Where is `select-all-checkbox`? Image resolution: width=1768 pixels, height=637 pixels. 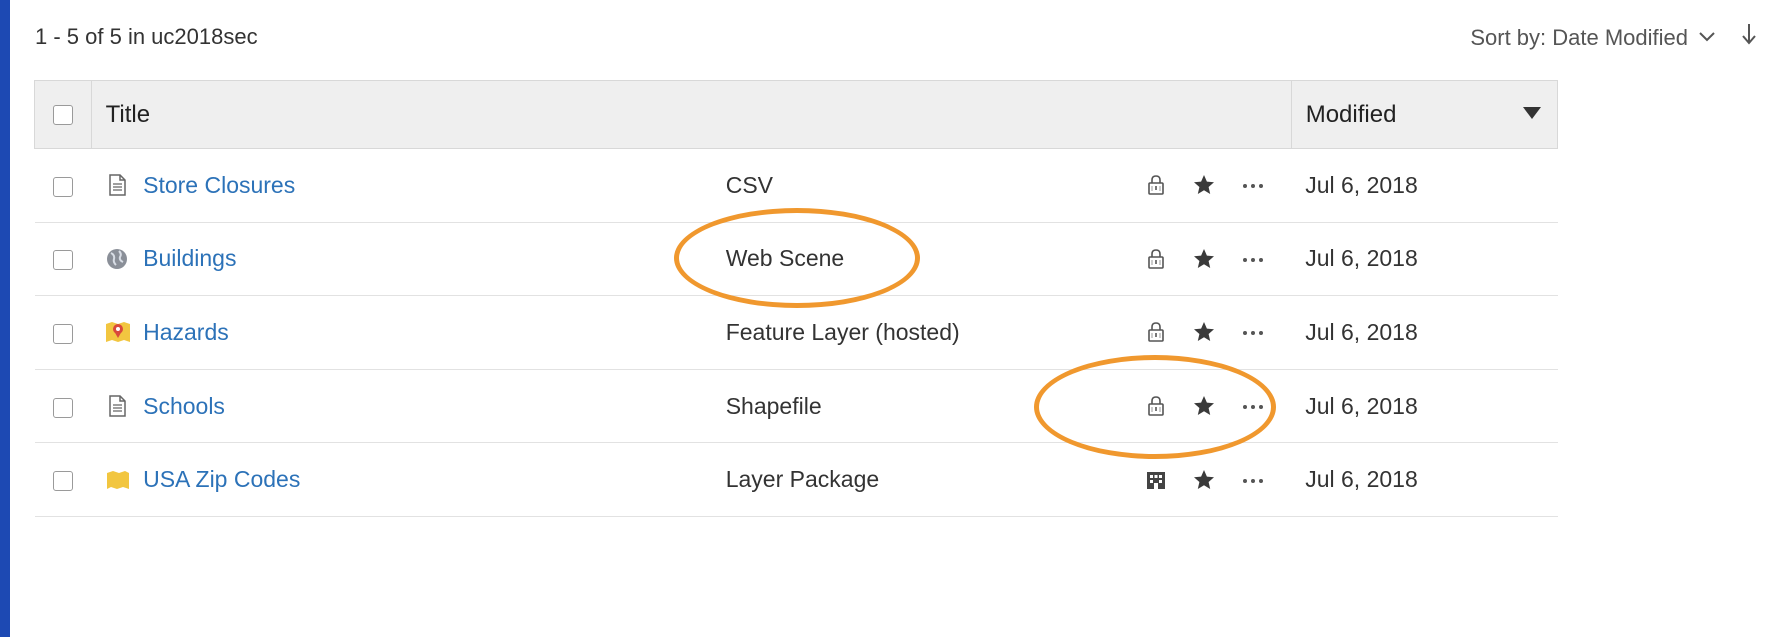 select-all-checkbox is located at coordinates (63, 115).